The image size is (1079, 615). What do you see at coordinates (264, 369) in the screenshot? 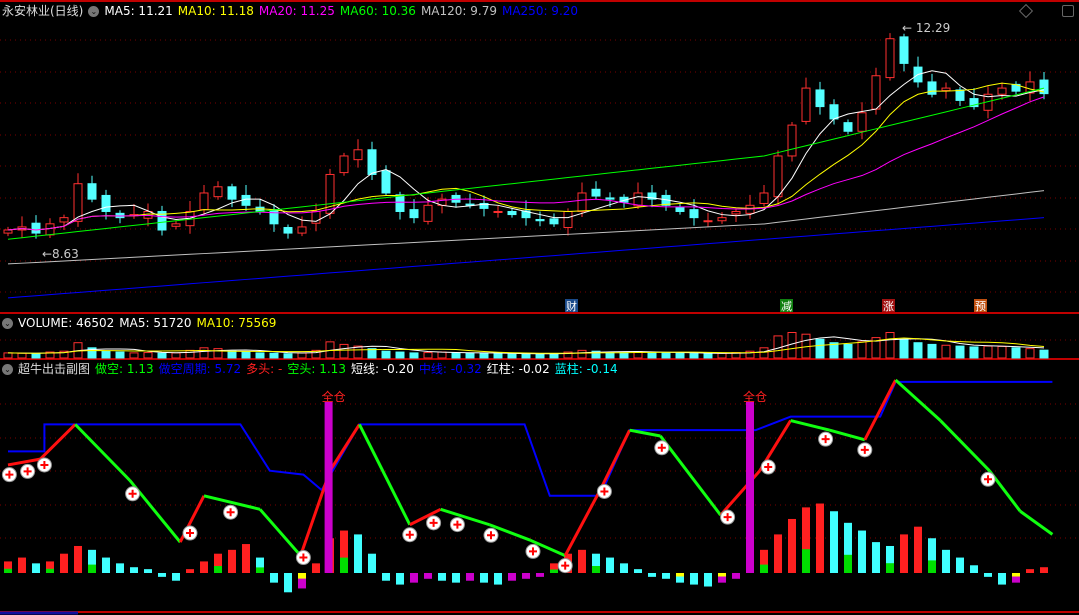
I see `indicator-labels-label: 多头: -` at bounding box center [264, 369].